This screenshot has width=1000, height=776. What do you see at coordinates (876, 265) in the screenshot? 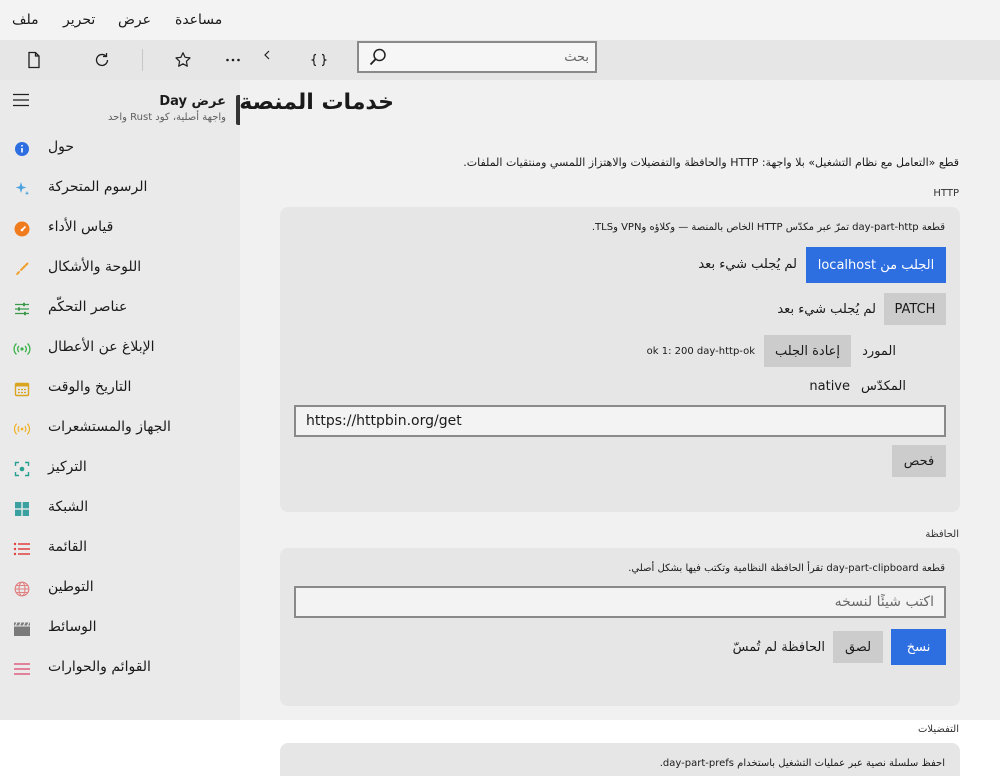
I see `fetch-localhost-button: الجلب من localhost` at bounding box center [876, 265].